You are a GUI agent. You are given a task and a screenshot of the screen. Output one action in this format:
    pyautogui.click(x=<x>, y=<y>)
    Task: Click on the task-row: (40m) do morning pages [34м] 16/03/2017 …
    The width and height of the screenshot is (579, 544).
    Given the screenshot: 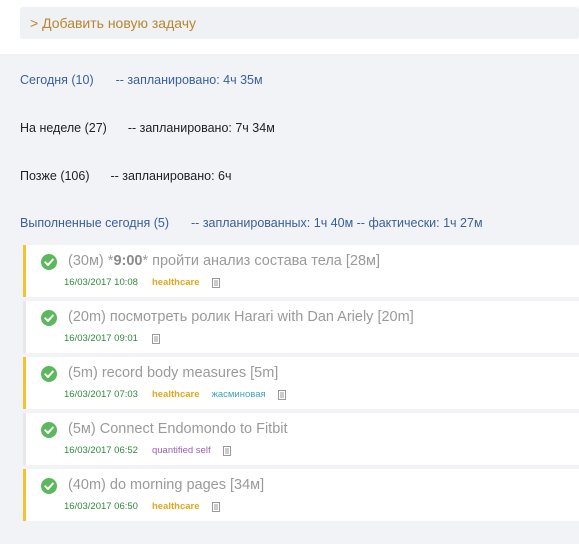 What is the action you would take?
    pyautogui.click(x=301, y=495)
    